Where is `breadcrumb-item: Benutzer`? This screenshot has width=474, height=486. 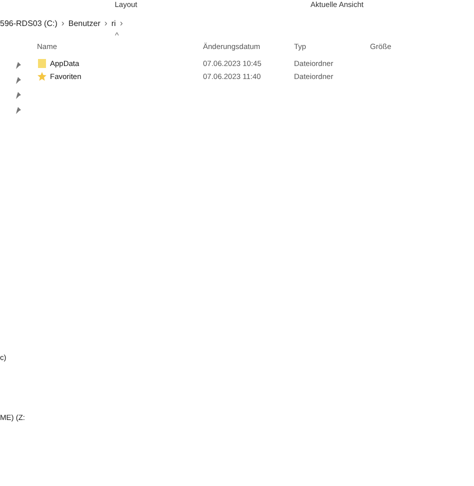
breadcrumb-item: Benutzer is located at coordinates (84, 23).